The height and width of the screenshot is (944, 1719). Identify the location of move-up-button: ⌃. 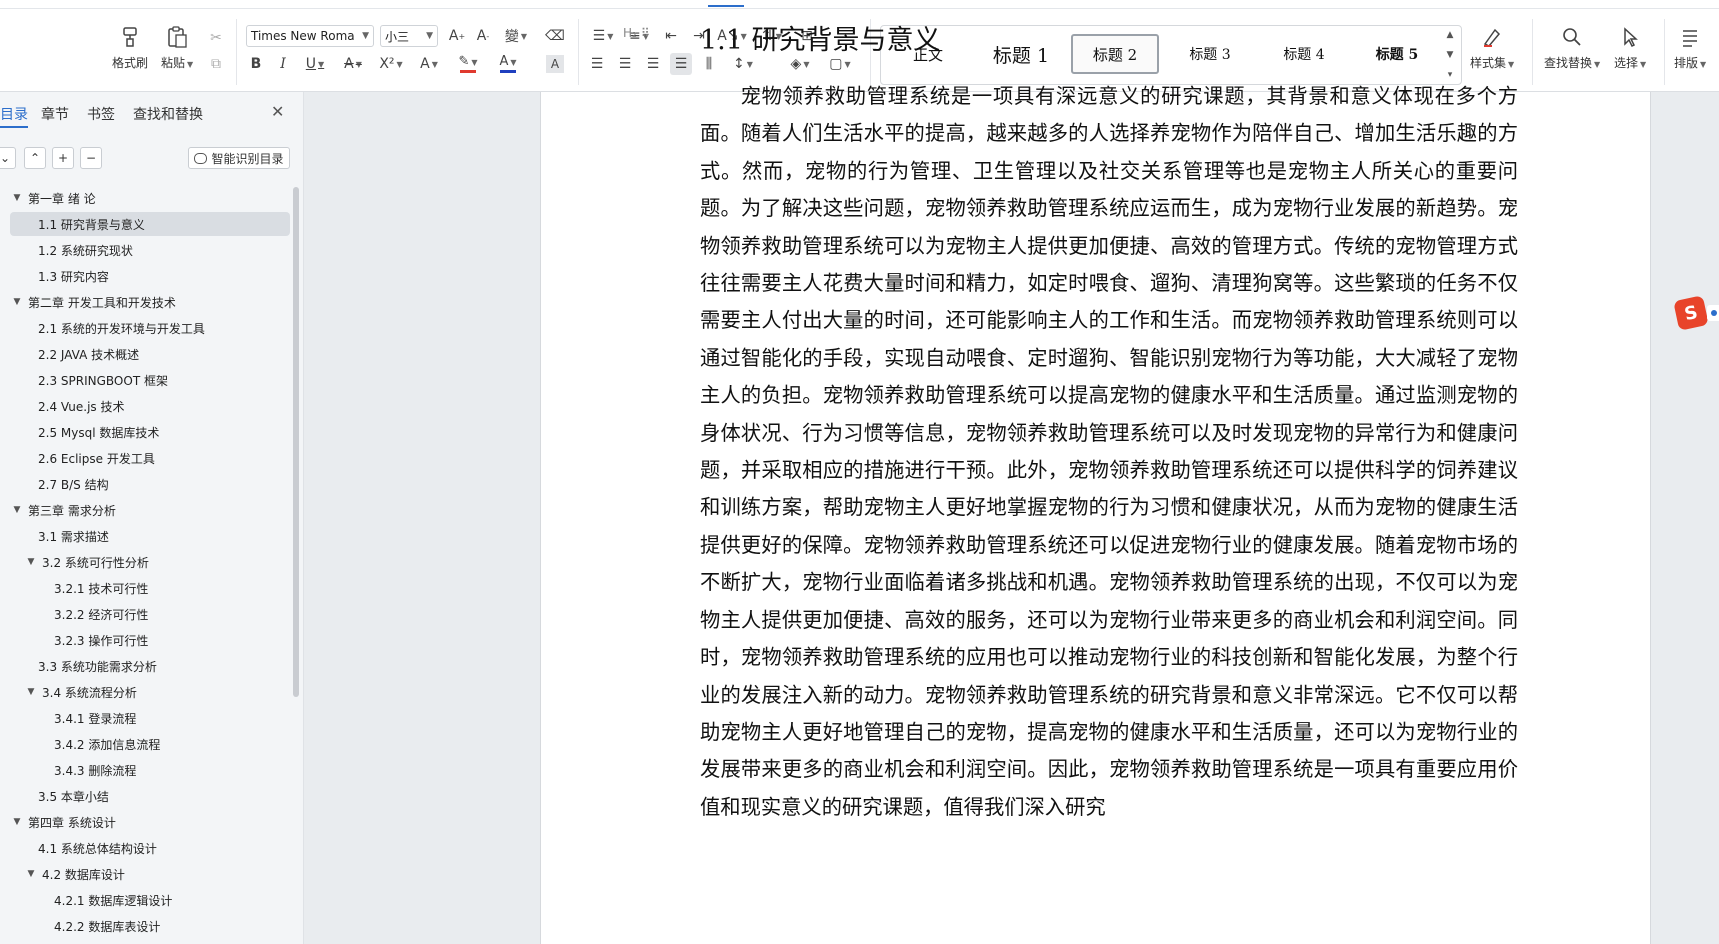
(35, 158).